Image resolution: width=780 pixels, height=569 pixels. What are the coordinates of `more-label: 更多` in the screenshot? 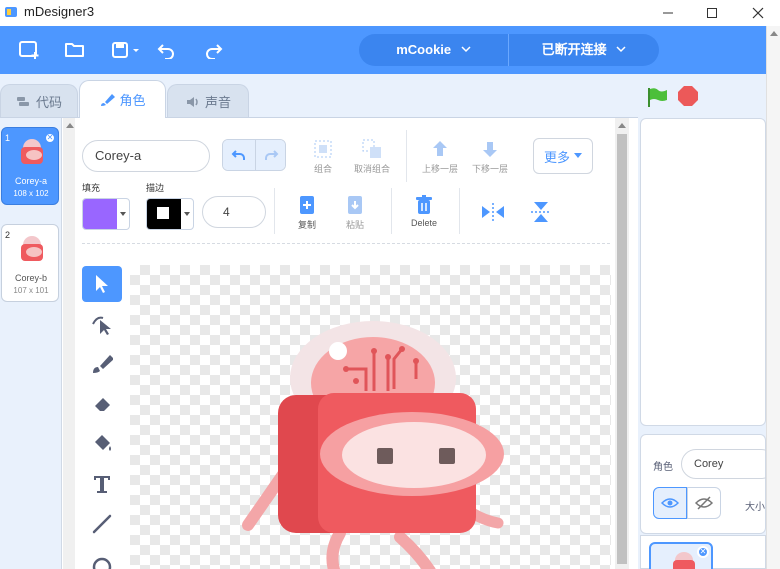 It's located at (556, 157).